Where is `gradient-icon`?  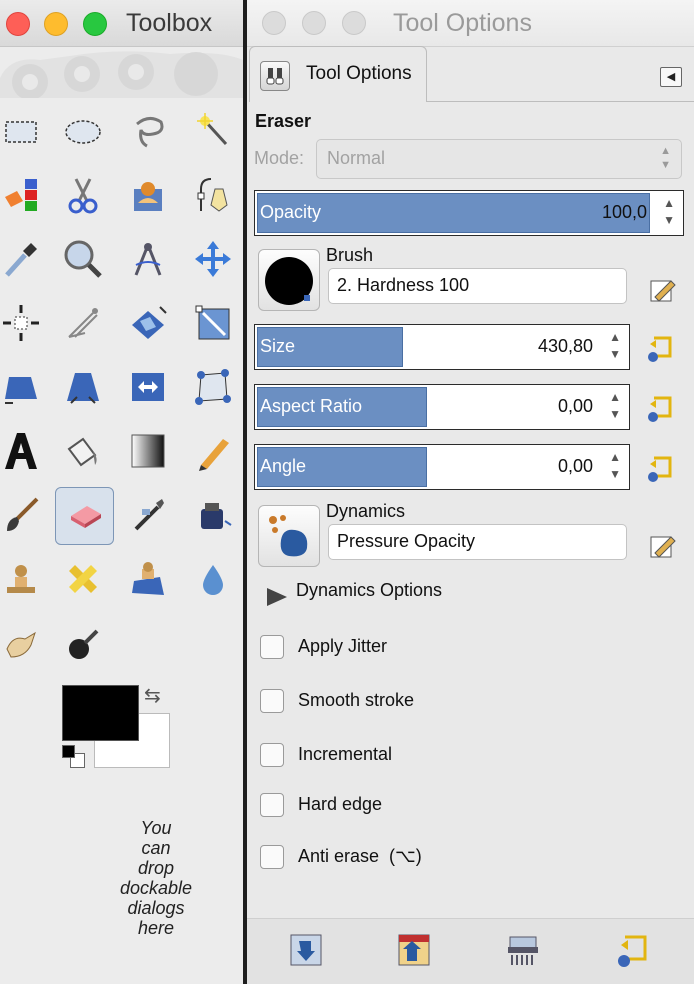
gradient-icon is located at coordinates (148, 451).